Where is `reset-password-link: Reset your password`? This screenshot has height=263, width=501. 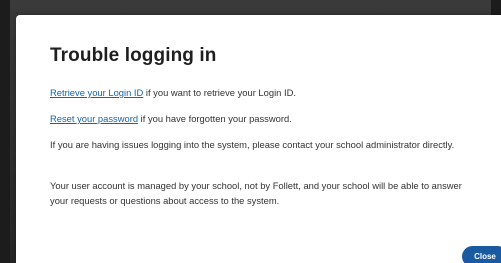
reset-password-link: Reset your password is located at coordinates (94, 118).